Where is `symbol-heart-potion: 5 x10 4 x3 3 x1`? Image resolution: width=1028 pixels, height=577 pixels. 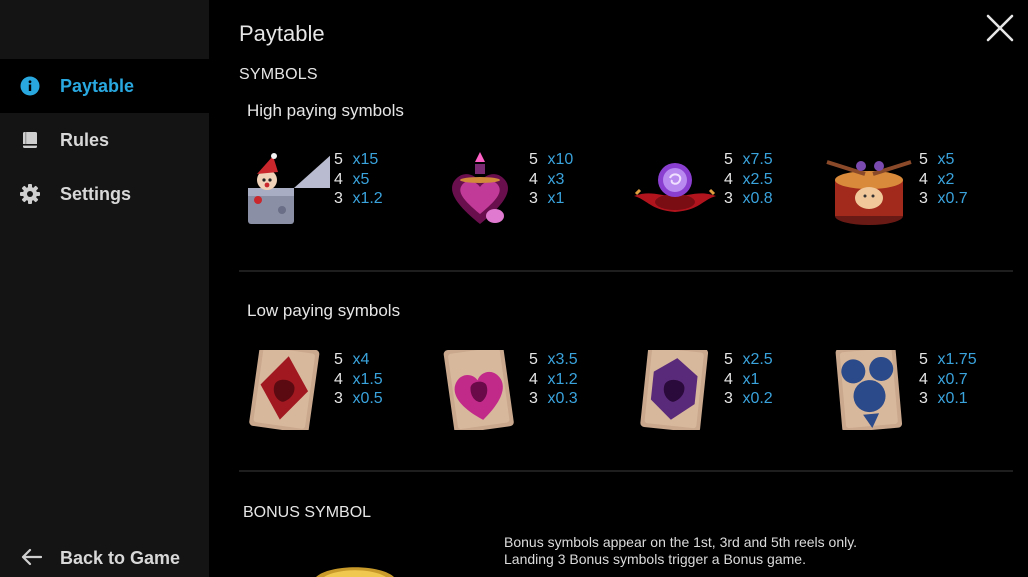 symbol-heart-potion: 5 x10 4 x3 3 x1 is located at coordinates (532, 190).